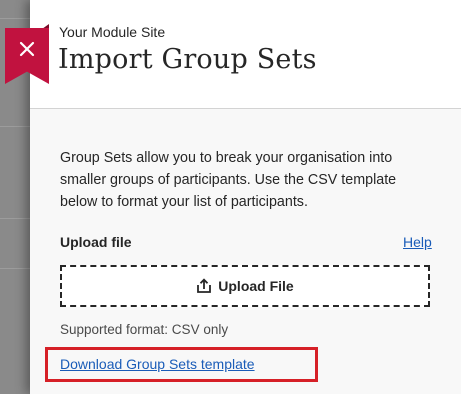  I want to click on close-icon, so click(27, 49).